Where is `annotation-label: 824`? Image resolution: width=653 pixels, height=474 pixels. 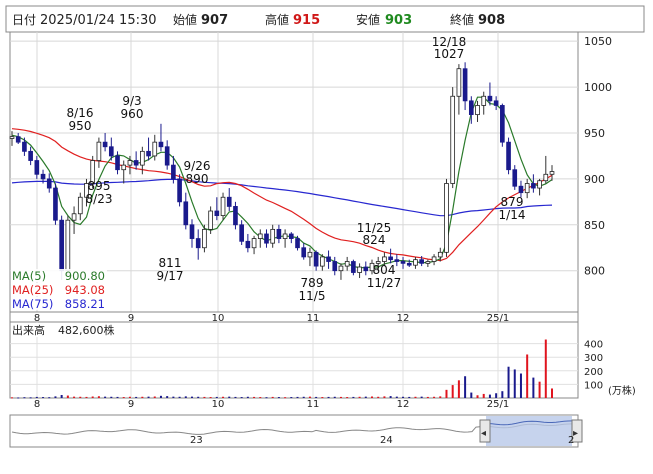
annotation-label: 824 is located at coordinates (374, 240).